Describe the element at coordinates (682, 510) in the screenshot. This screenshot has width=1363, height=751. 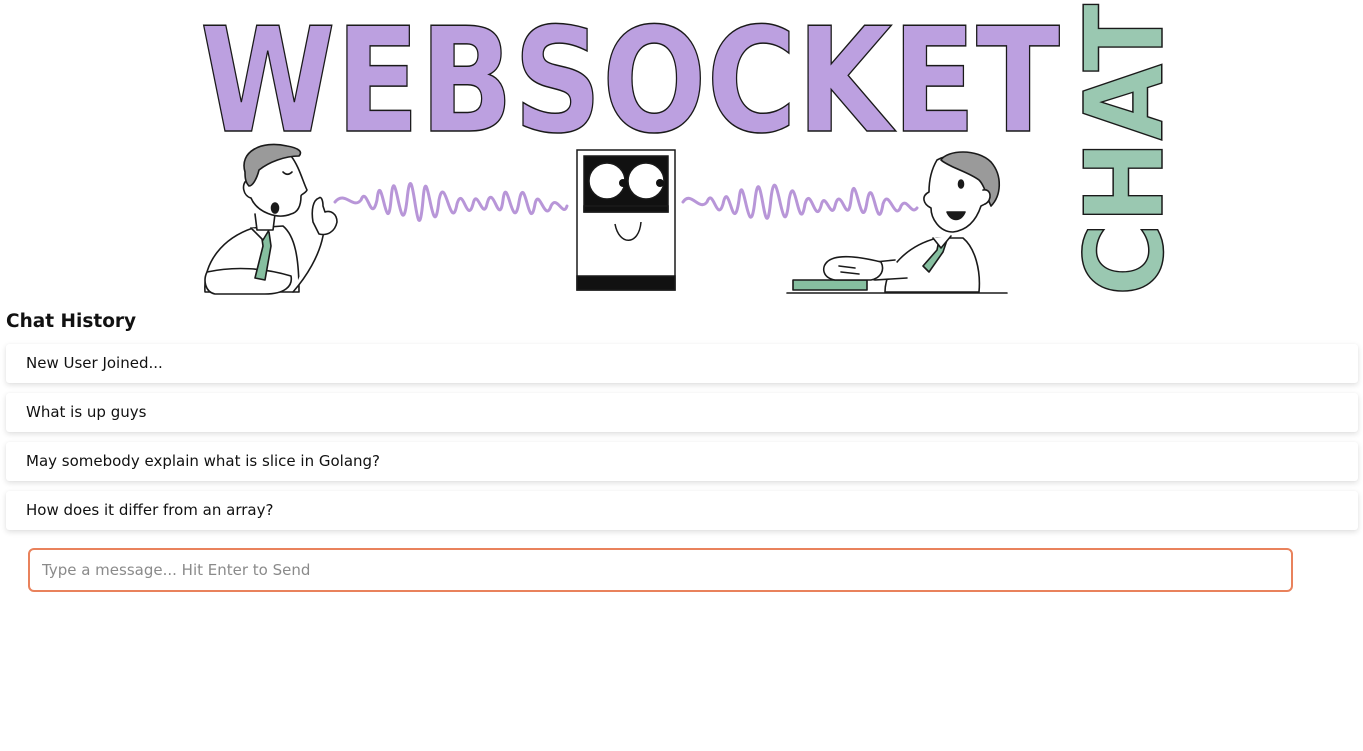
I see `chat-message: How does it differ from an array?` at that location.